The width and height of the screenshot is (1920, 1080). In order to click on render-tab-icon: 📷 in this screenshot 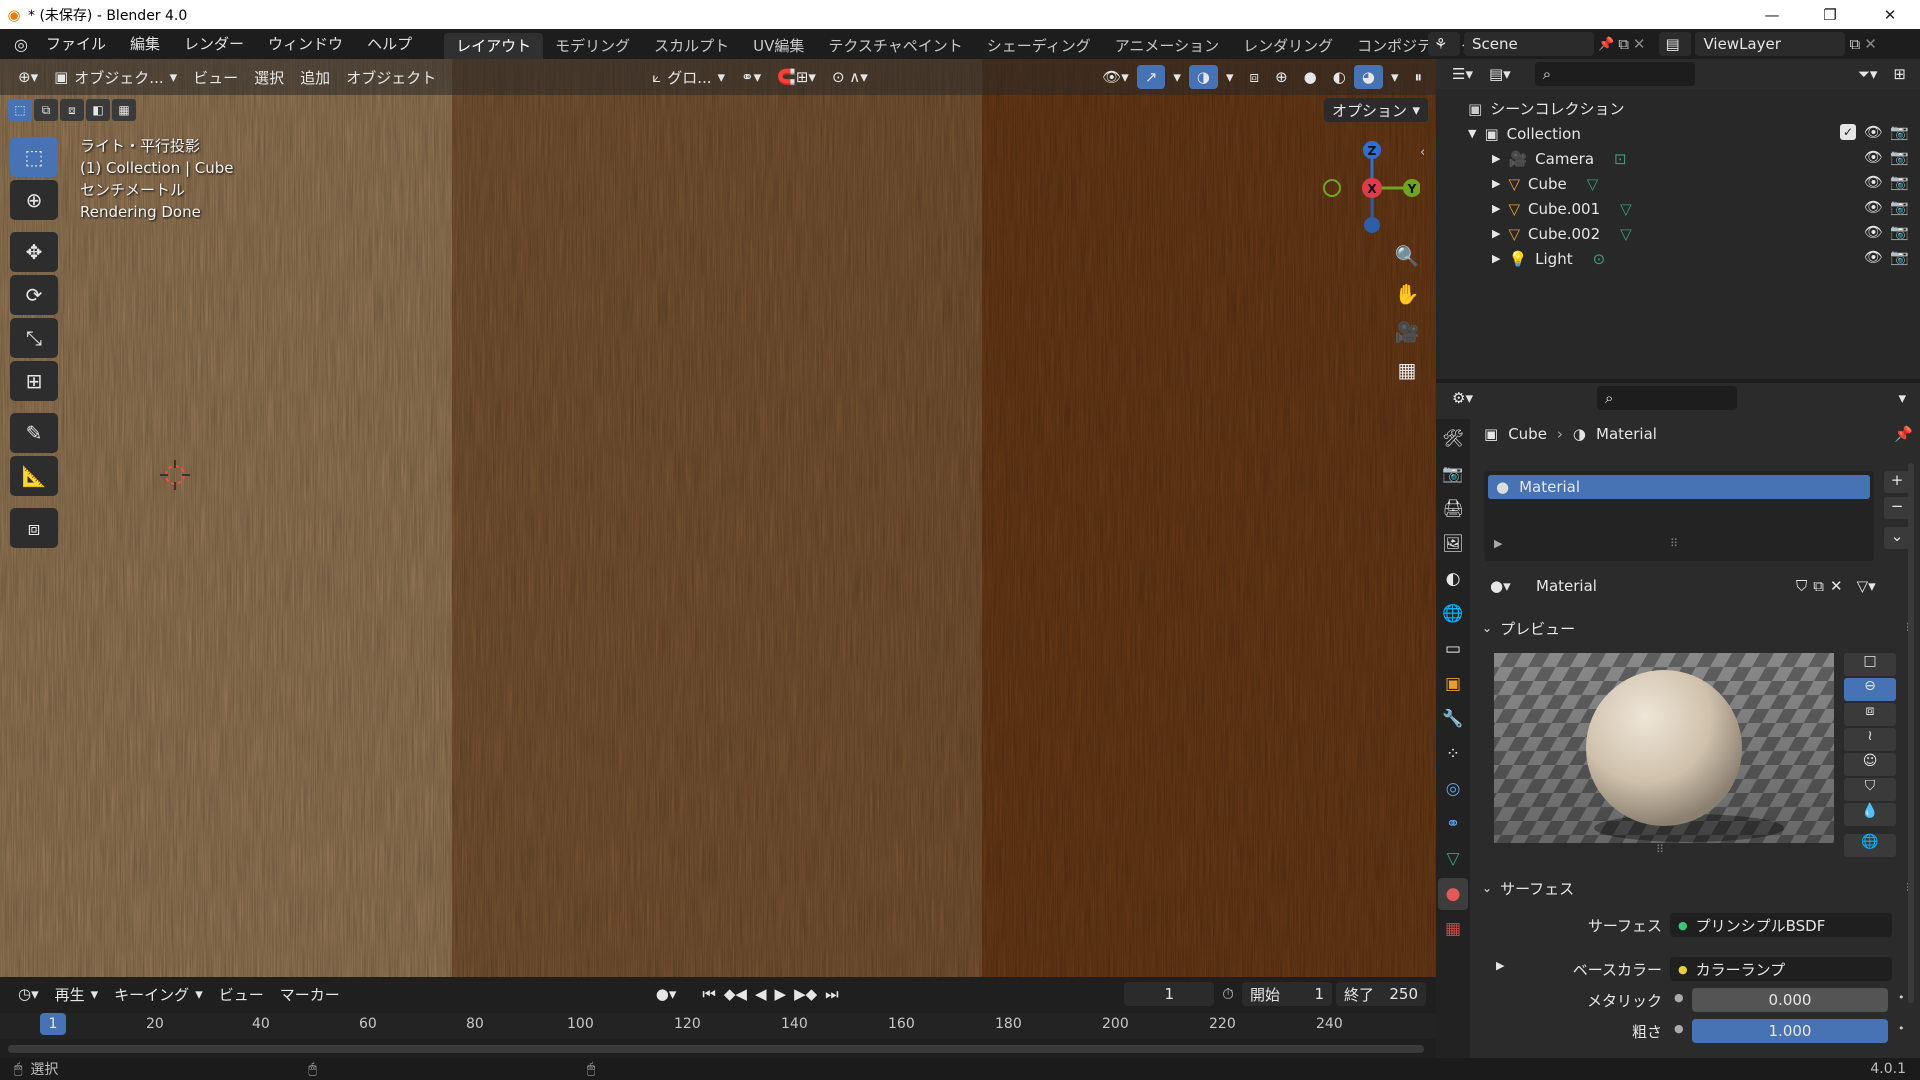, I will do `click(1453, 474)`.